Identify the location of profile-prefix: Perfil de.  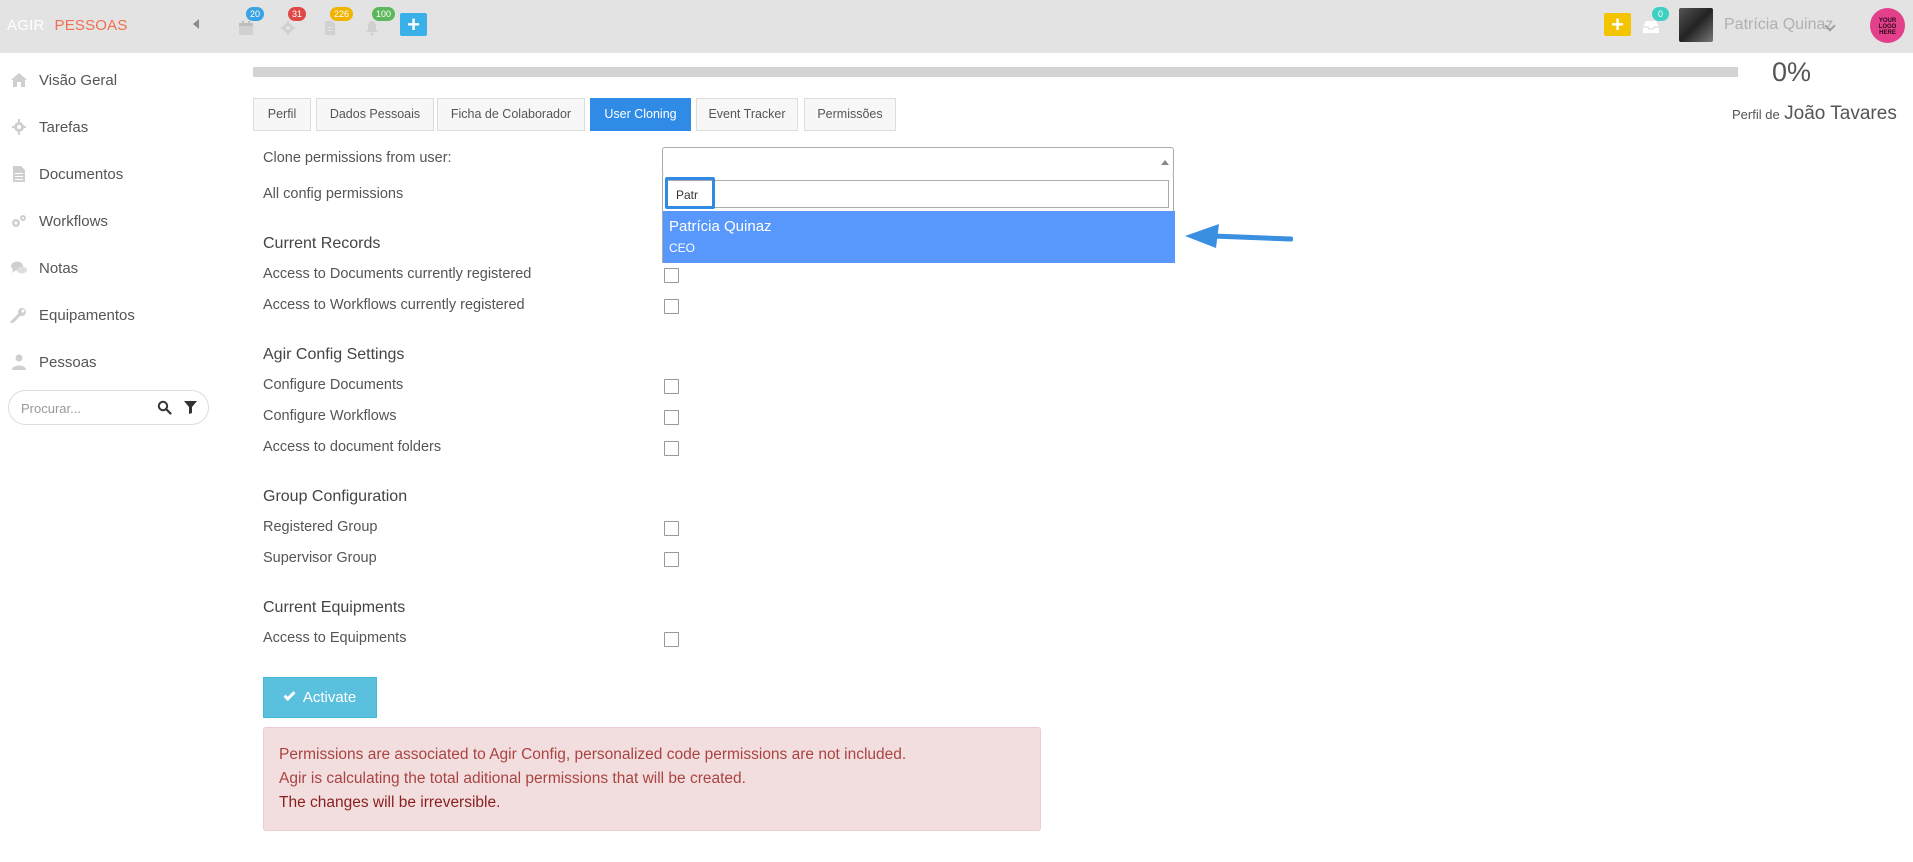
(1756, 114).